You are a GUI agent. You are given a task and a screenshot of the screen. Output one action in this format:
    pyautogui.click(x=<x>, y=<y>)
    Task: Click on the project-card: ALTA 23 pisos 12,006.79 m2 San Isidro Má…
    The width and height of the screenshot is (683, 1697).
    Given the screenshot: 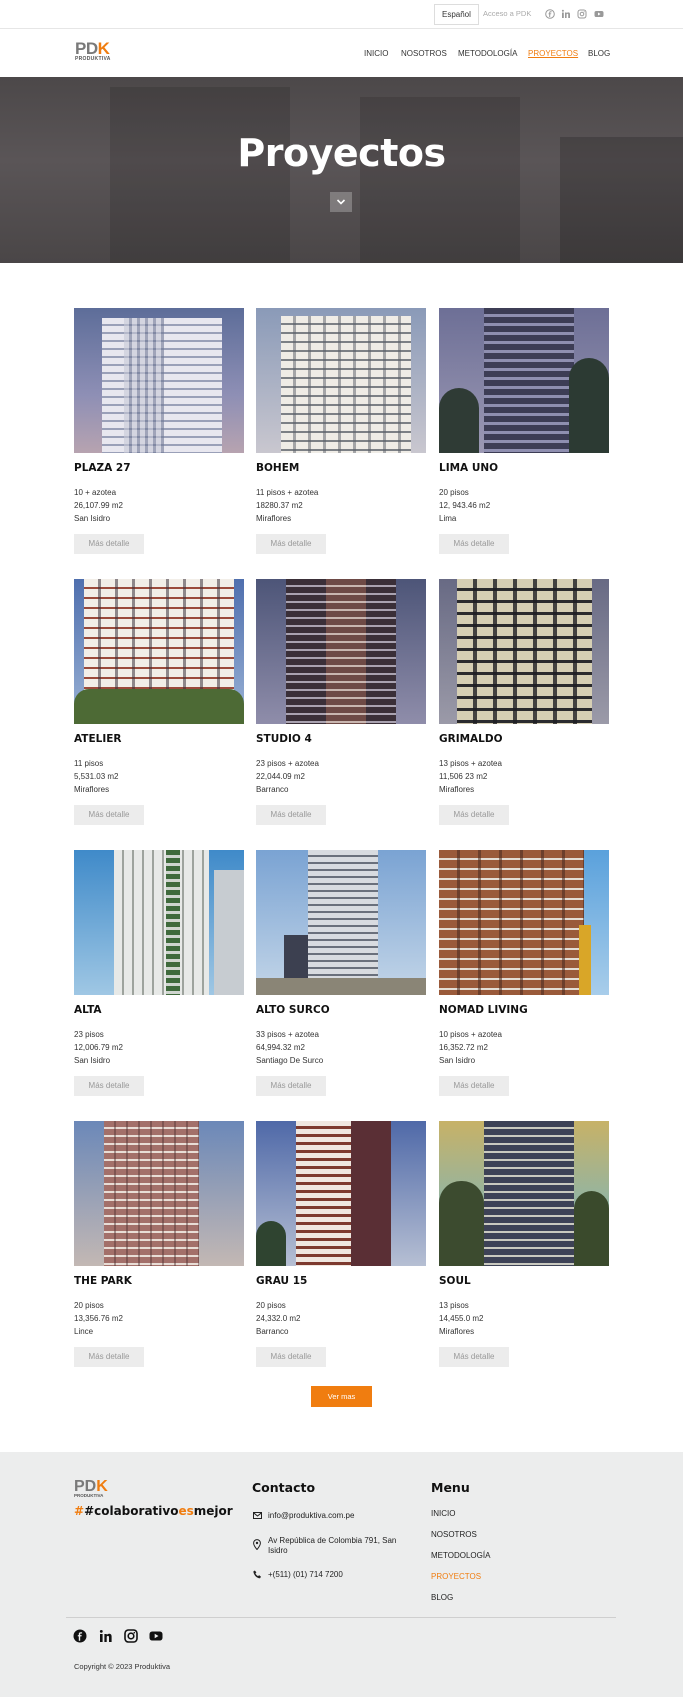 What is the action you would take?
    pyautogui.click(x=159, y=977)
    